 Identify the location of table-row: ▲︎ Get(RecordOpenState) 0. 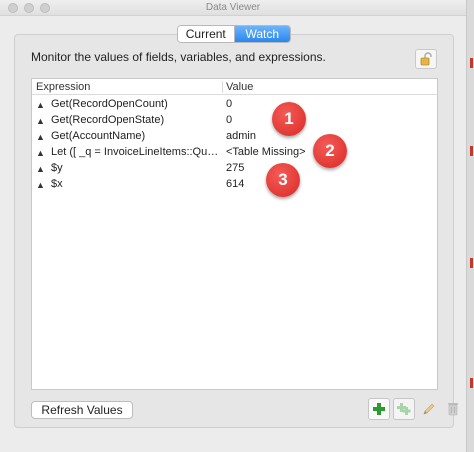
(234, 121).